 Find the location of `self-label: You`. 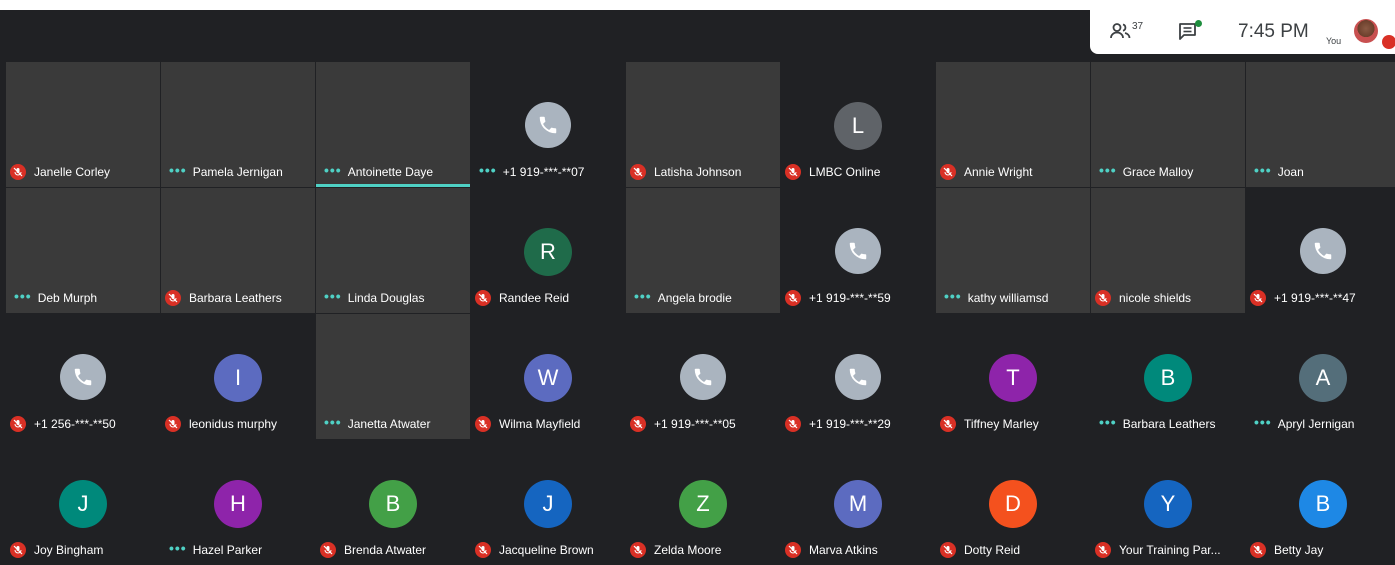

self-label: You is located at coordinates (1334, 41).